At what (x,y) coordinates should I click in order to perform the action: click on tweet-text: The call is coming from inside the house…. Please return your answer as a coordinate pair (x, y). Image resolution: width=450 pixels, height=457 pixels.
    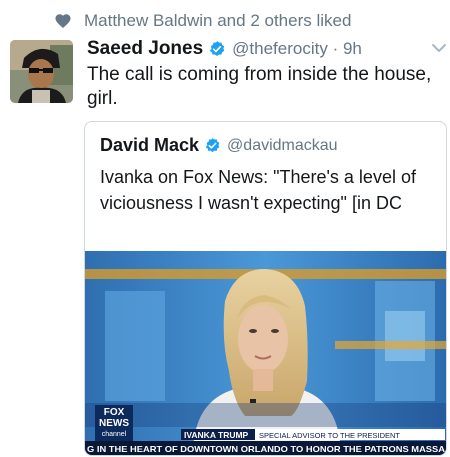
    Looking at the image, I should click on (259, 86).